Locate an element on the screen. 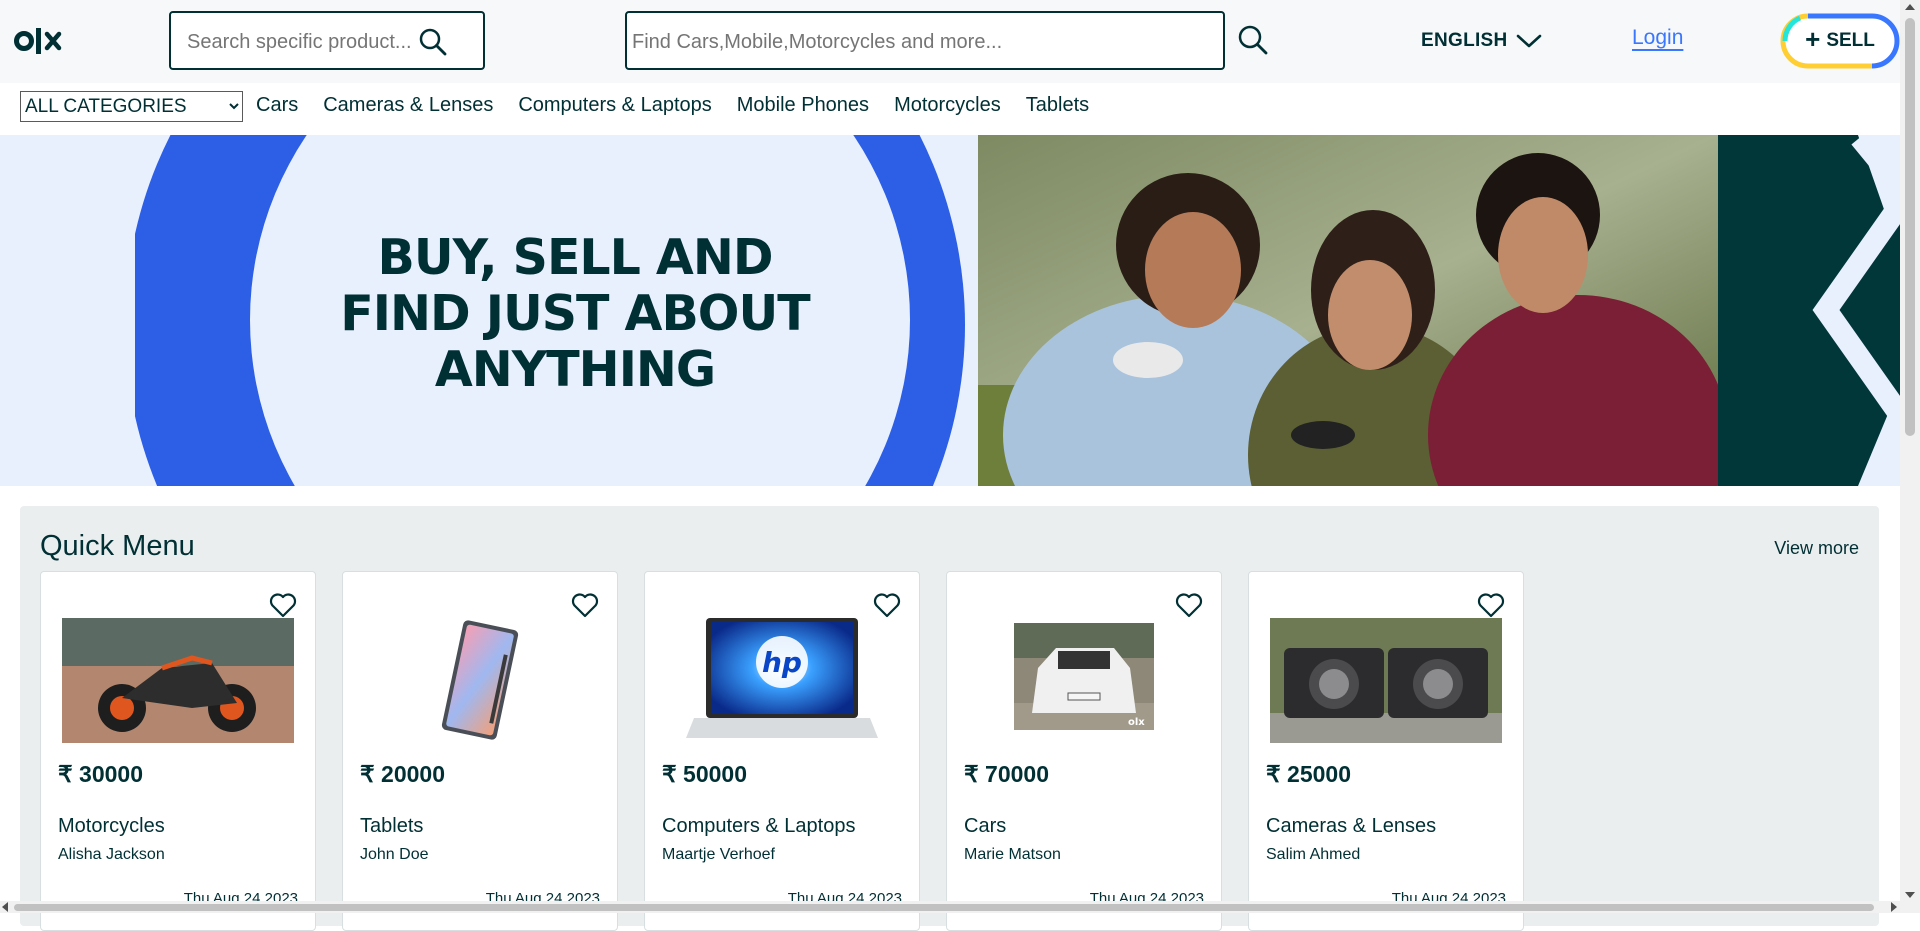 The height and width of the screenshot is (931, 1920). camera-photo-icon is located at coordinates (1386, 680).